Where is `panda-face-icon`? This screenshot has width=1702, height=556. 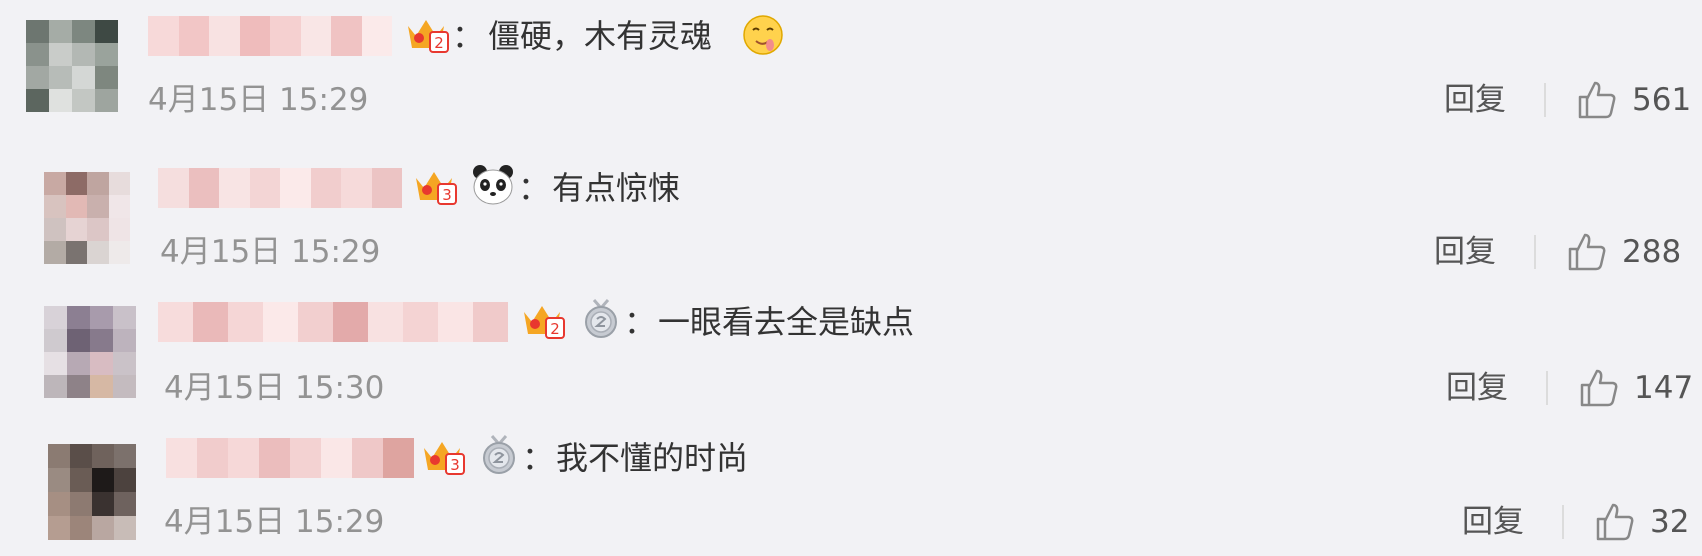 panda-face-icon is located at coordinates (493, 185).